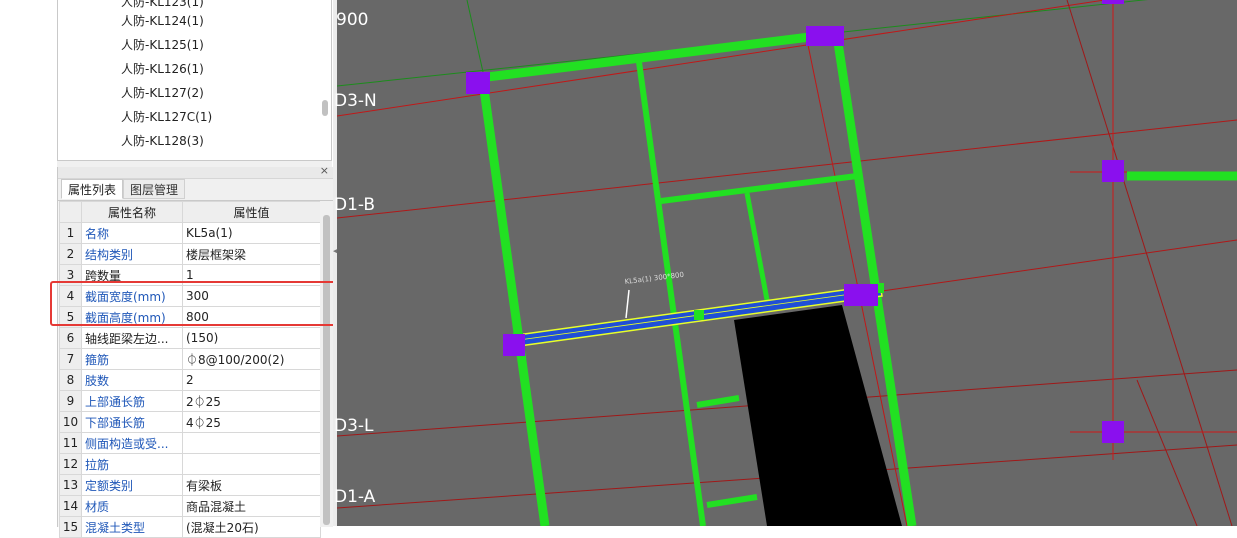 This screenshot has width=1237, height=538. What do you see at coordinates (162, 93) in the screenshot?
I see `tree-item: 人防-KL127(2)` at bounding box center [162, 93].